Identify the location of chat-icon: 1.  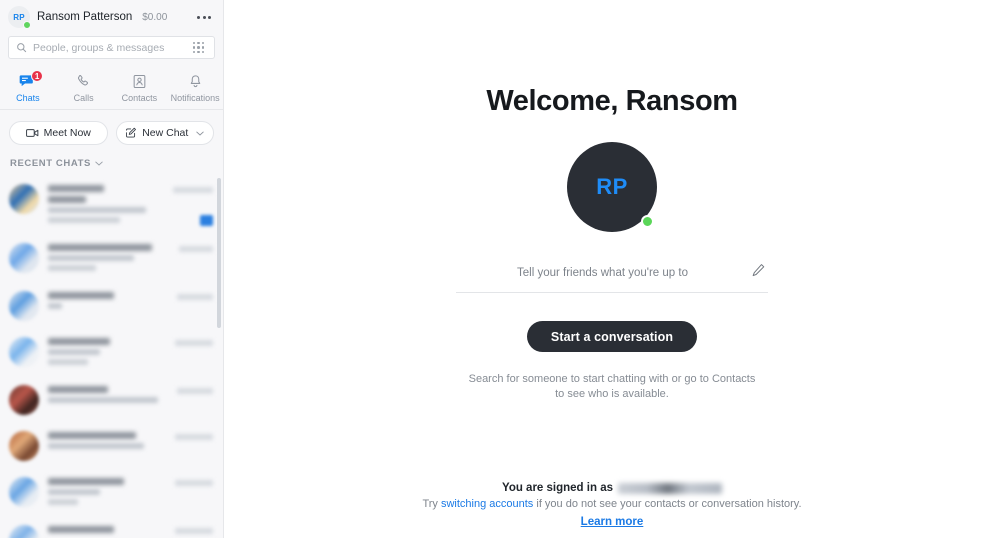
(31, 80).